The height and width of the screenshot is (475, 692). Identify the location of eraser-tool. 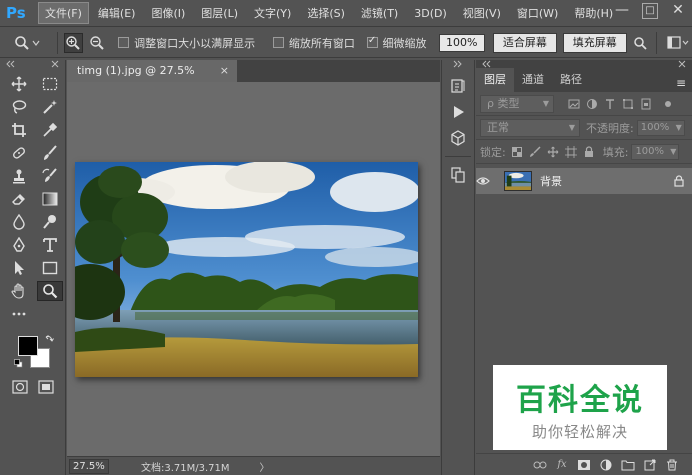
(19, 199).